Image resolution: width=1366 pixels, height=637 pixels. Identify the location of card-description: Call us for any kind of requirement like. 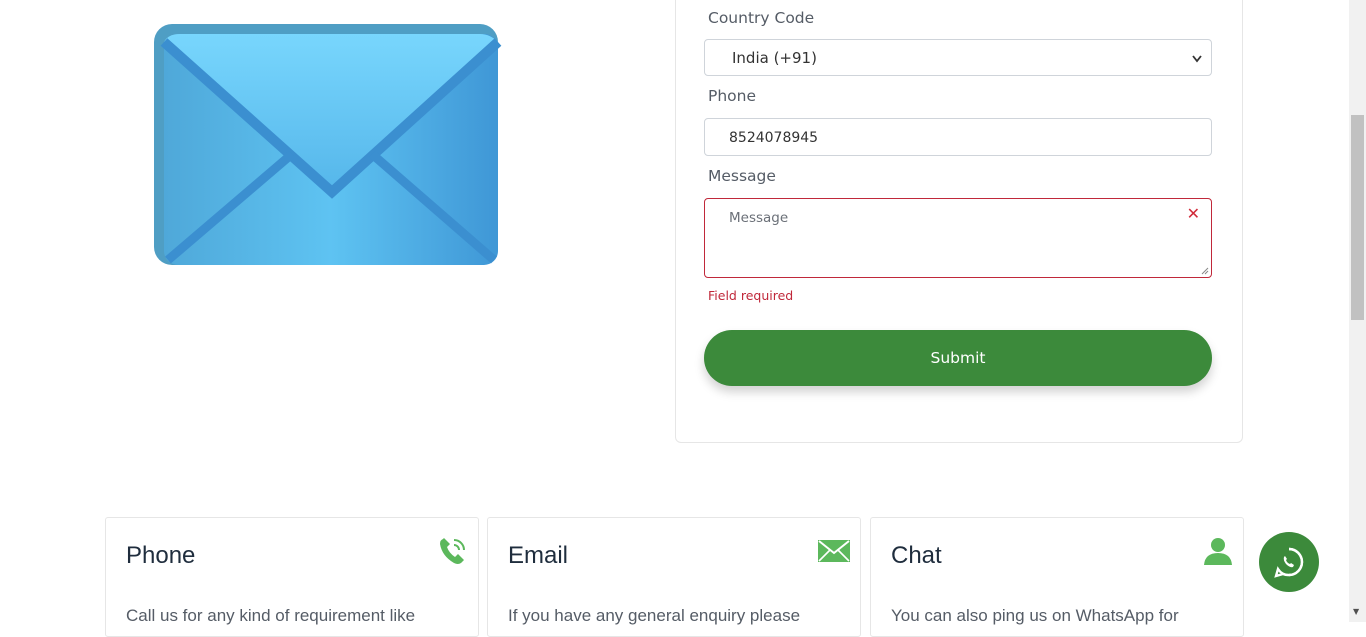
(271, 615).